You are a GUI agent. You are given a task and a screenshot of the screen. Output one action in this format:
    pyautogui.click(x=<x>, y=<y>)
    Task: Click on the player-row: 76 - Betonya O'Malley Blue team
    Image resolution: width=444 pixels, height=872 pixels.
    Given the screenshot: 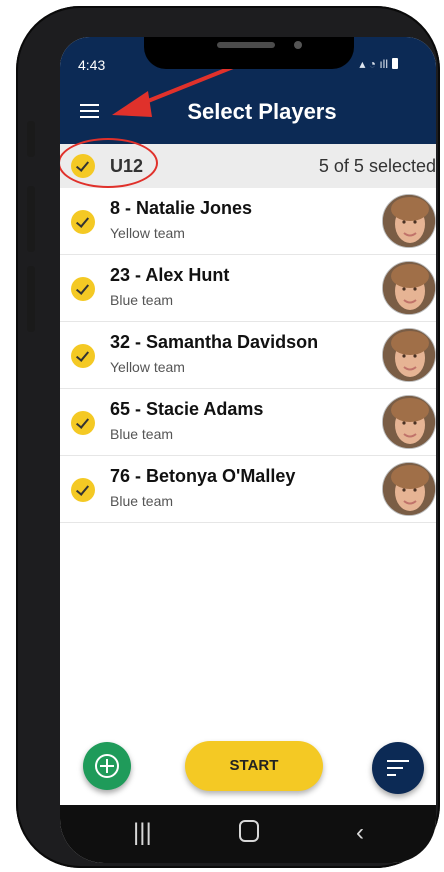 What is the action you would take?
    pyautogui.click(x=248, y=489)
    